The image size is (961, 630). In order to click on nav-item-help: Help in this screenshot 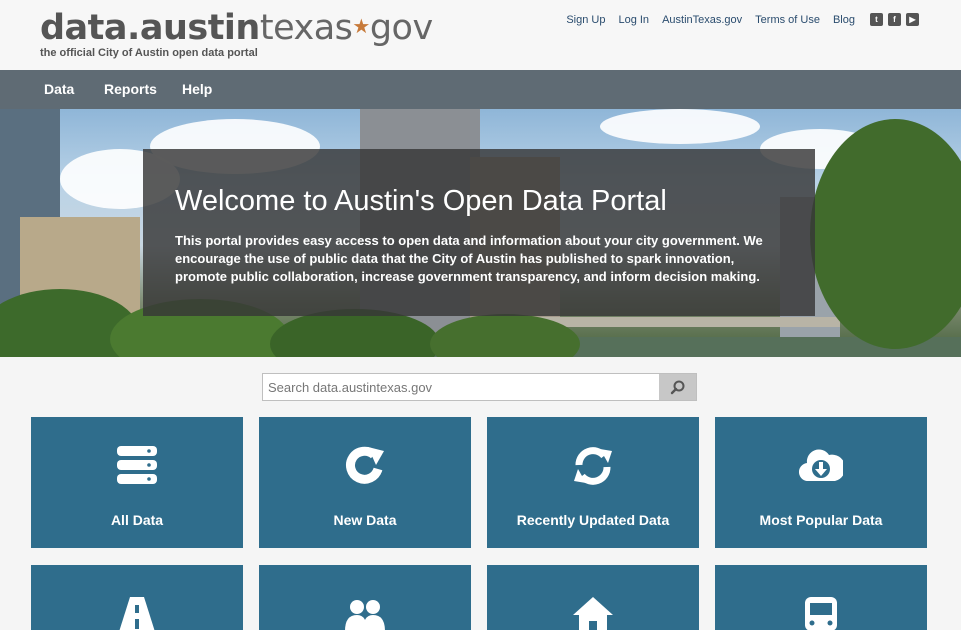, I will do `click(197, 89)`.